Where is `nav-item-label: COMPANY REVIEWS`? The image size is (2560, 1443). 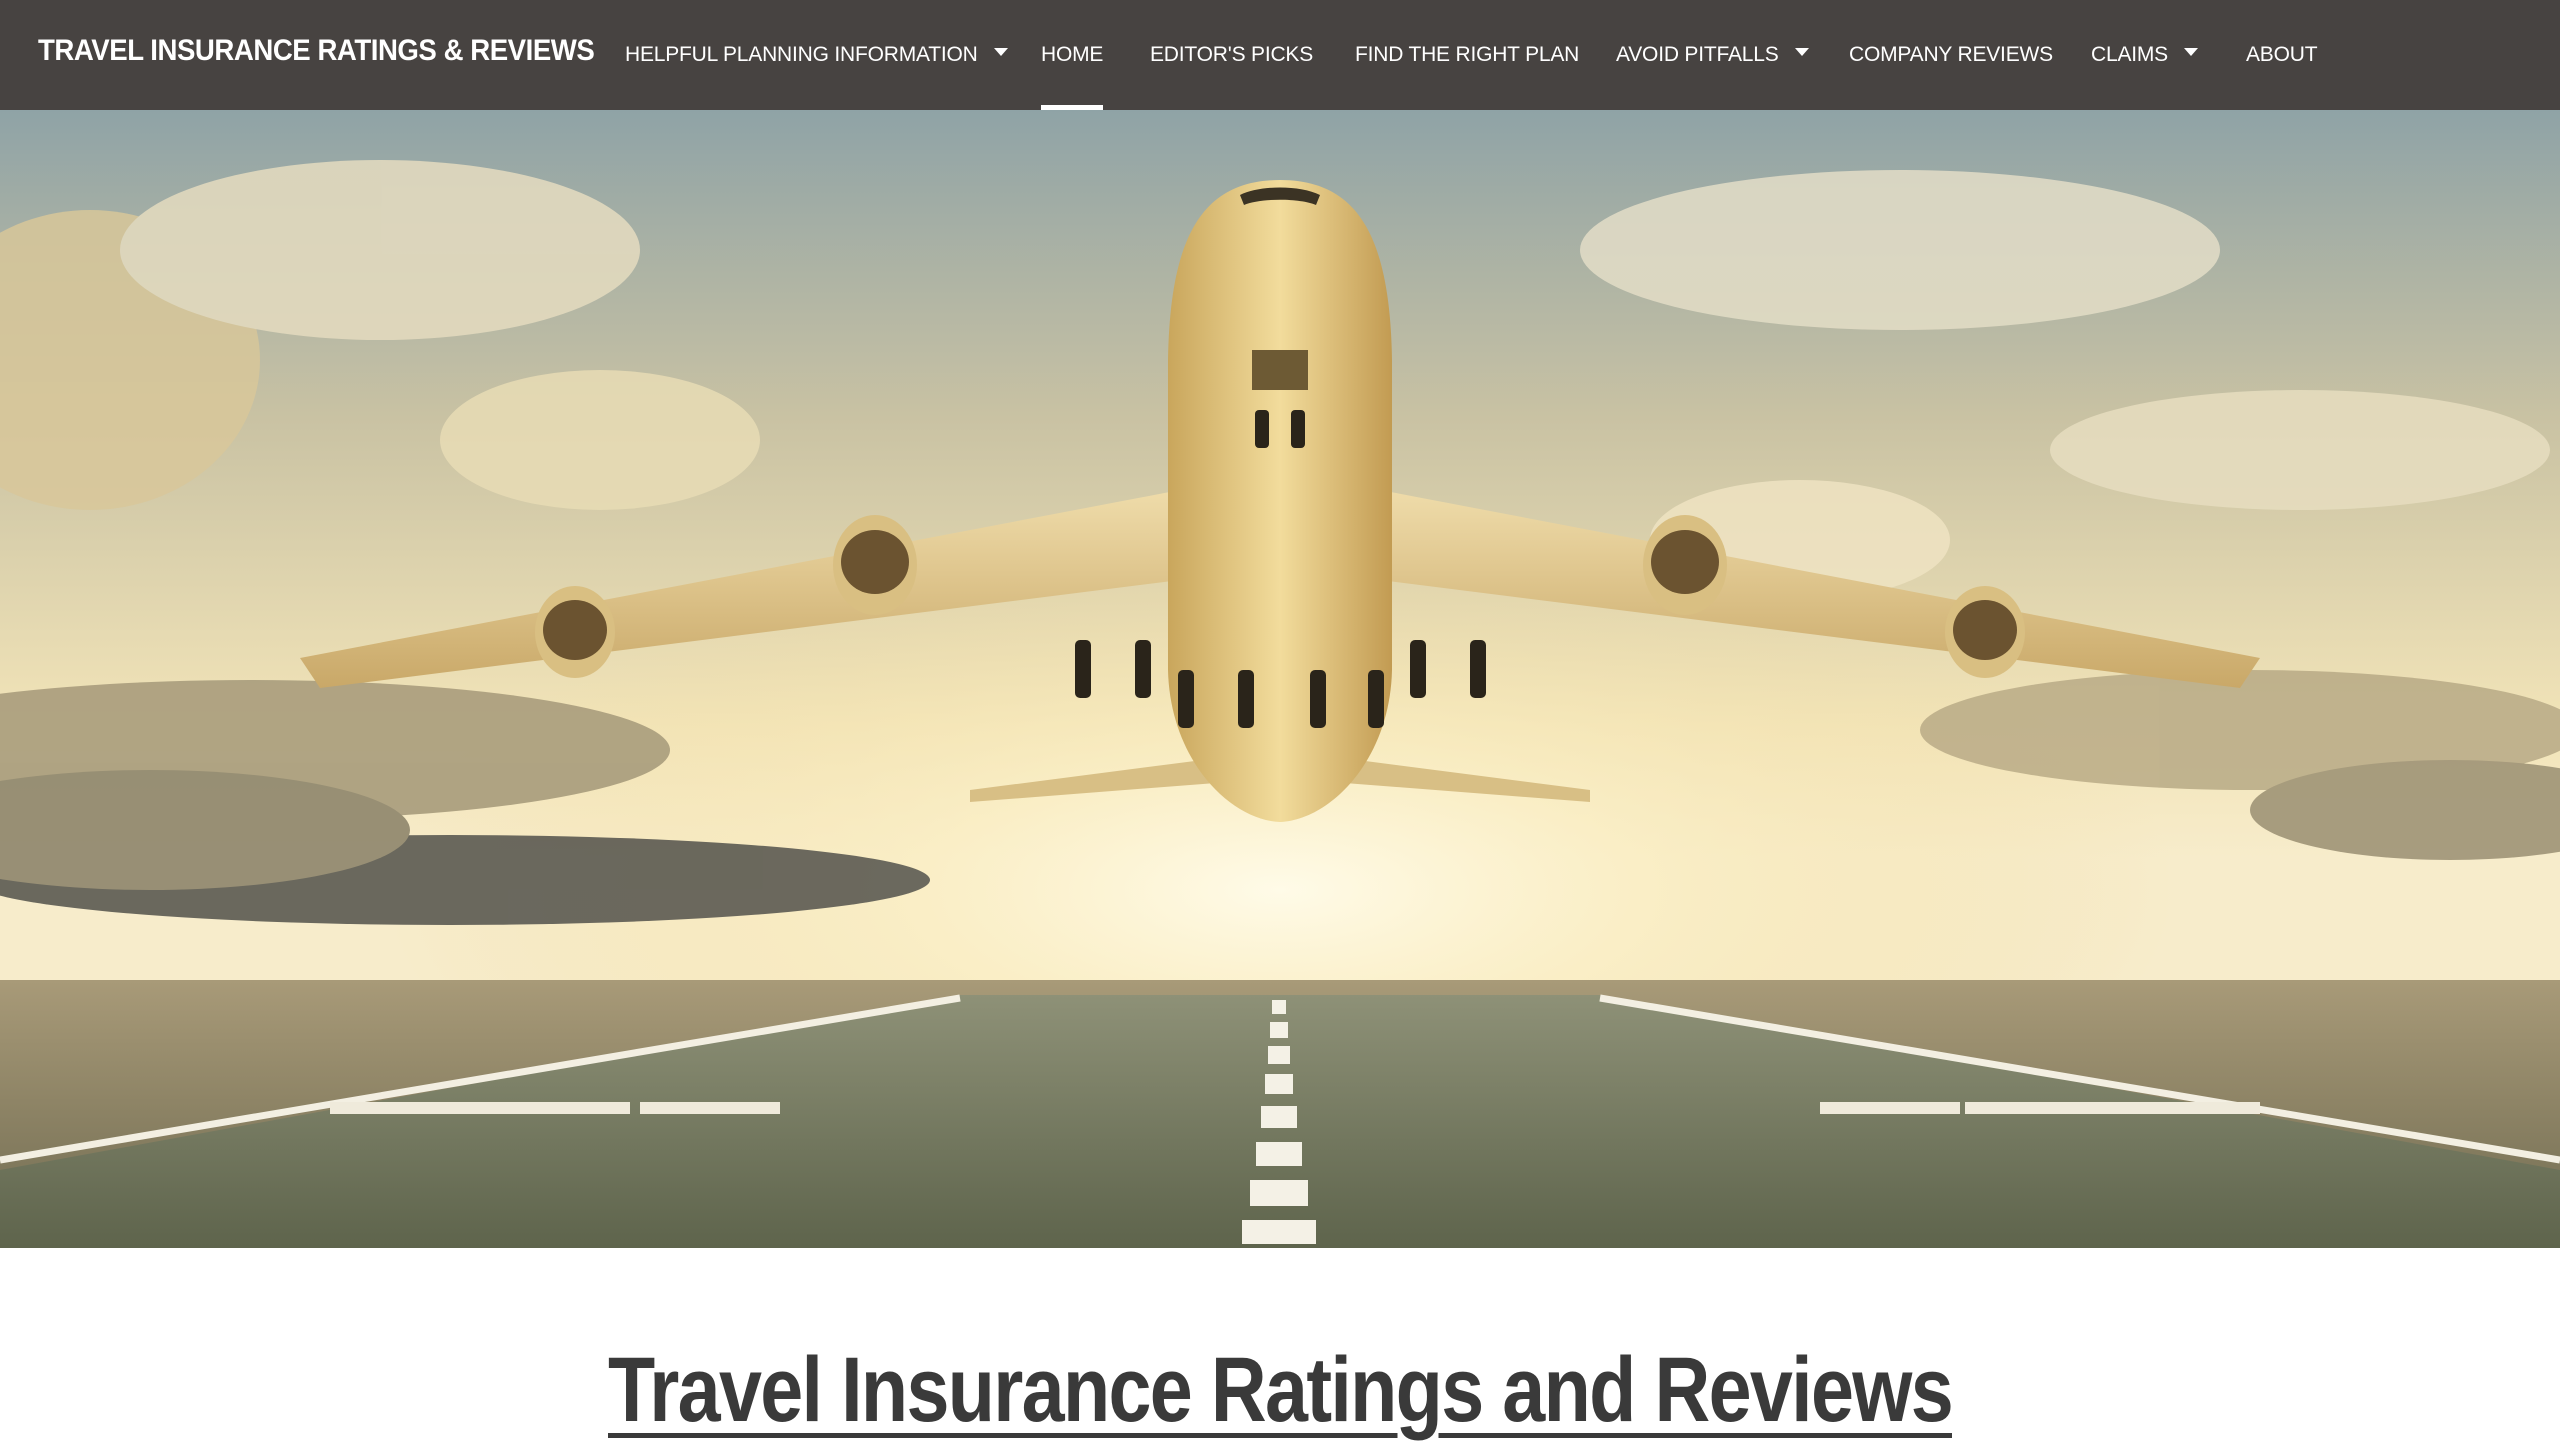 nav-item-label: COMPANY REVIEWS is located at coordinates (1951, 54).